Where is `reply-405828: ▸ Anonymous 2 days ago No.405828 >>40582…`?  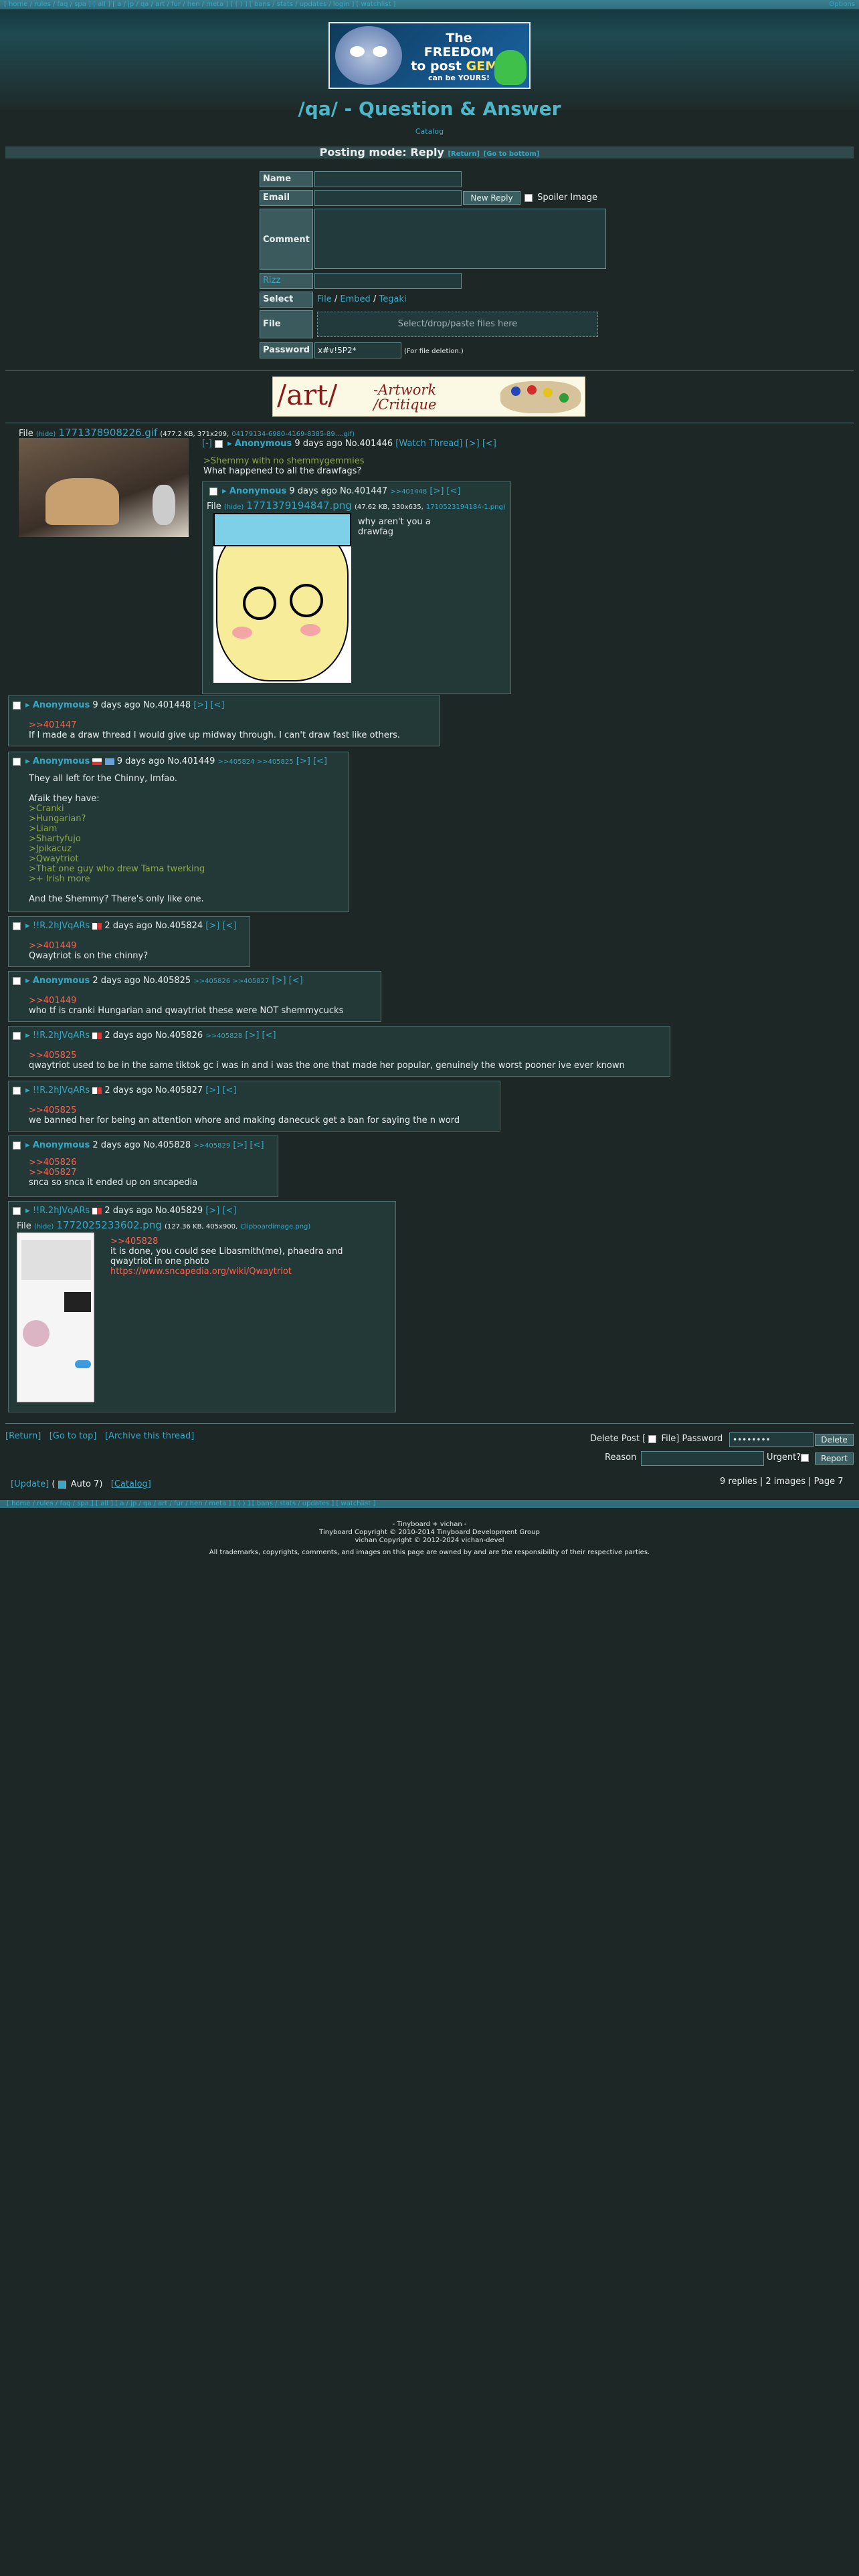 reply-405828: ▸ Anonymous 2 days ago No.405828 >>40582… is located at coordinates (143, 1166).